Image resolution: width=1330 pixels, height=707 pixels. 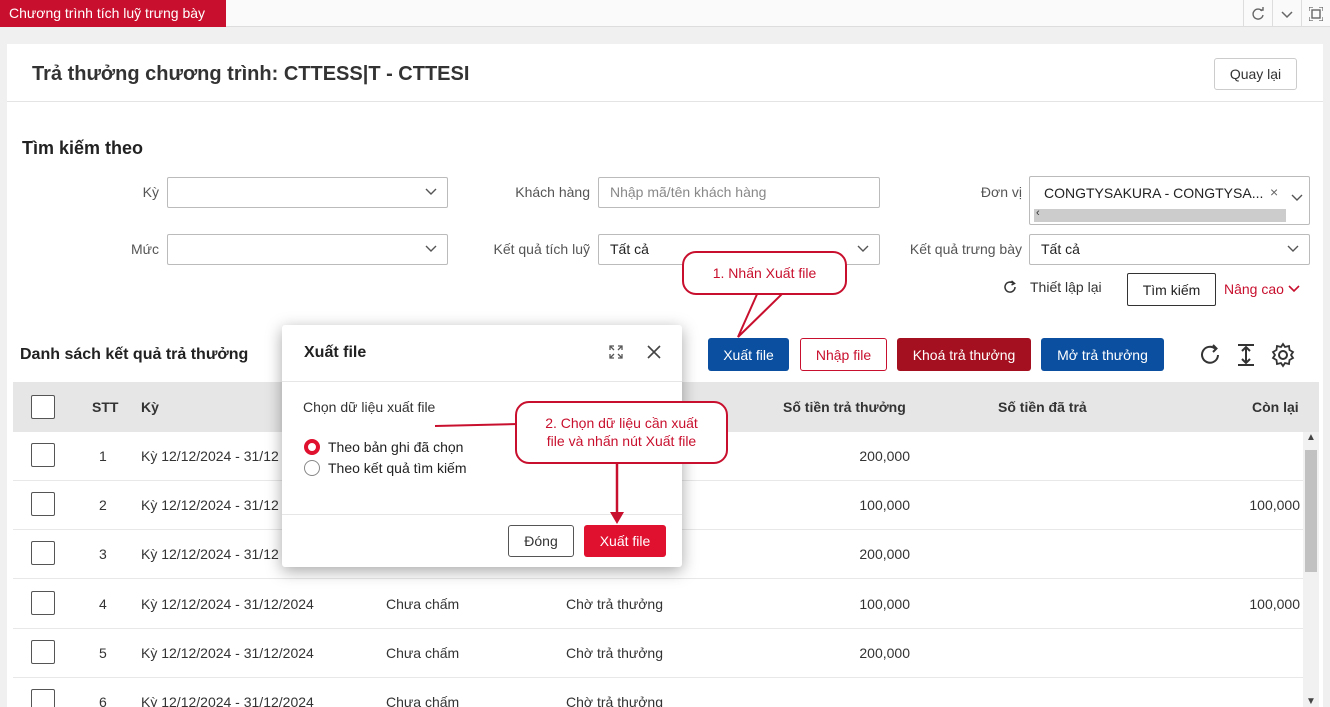 What do you see at coordinates (1311, 701) in the screenshot?
I see `scroll-down-icon: ▼` at bounding box center [1311, 701].